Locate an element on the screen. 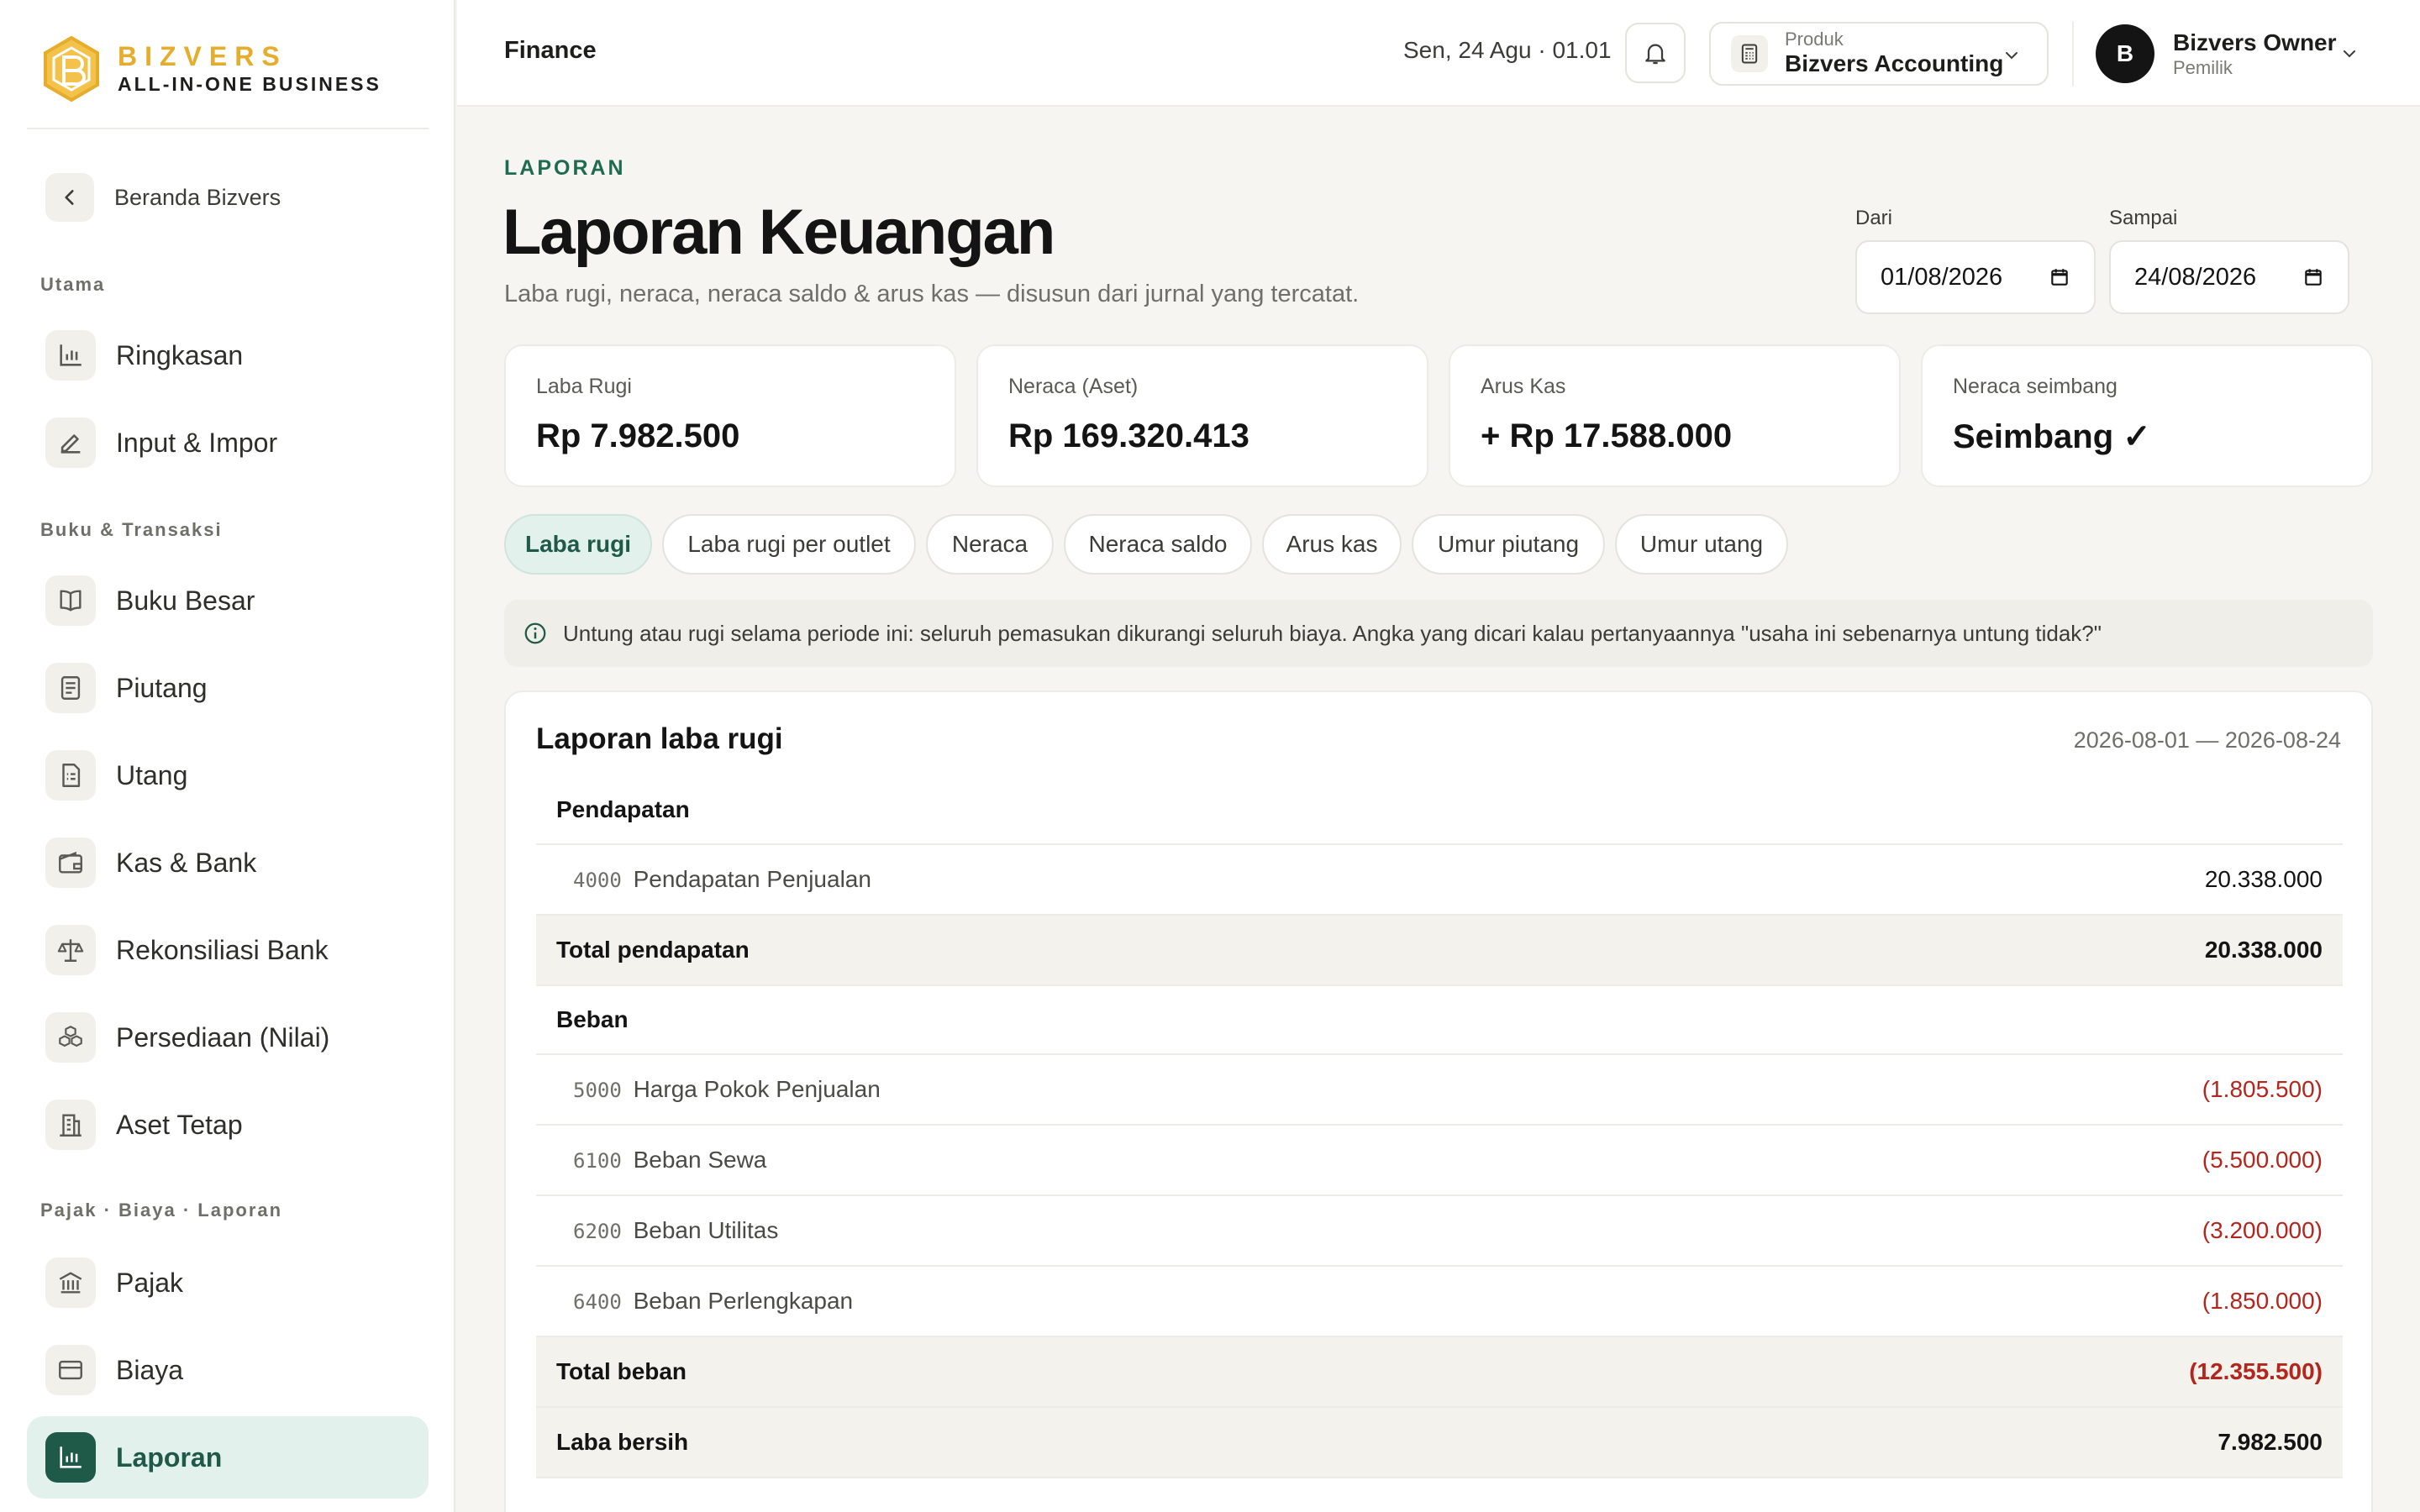 Image resolution: width=2420 pixels, height=1512 pixels. account-cell: 4000 Pendapatan Penjualan is located at coordinates (713, 879).